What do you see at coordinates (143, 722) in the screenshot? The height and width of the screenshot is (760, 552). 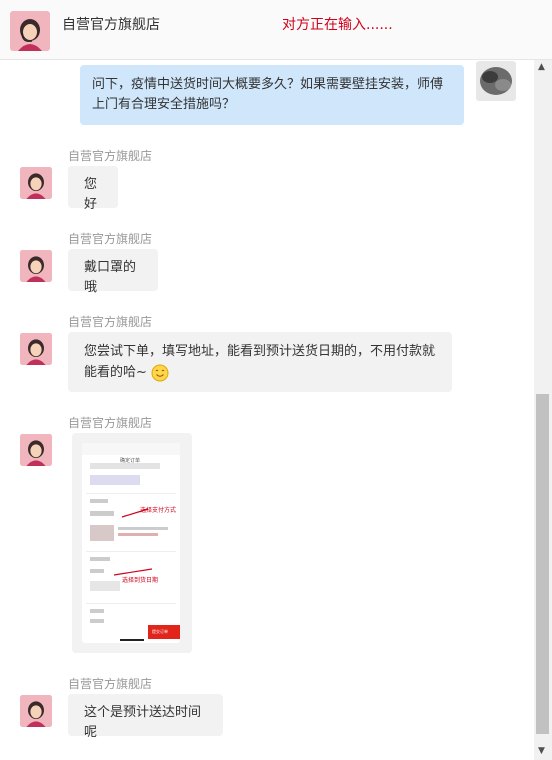 I see `message-text: 这个是预计送达时间呢` at bounding box center [143, 722].